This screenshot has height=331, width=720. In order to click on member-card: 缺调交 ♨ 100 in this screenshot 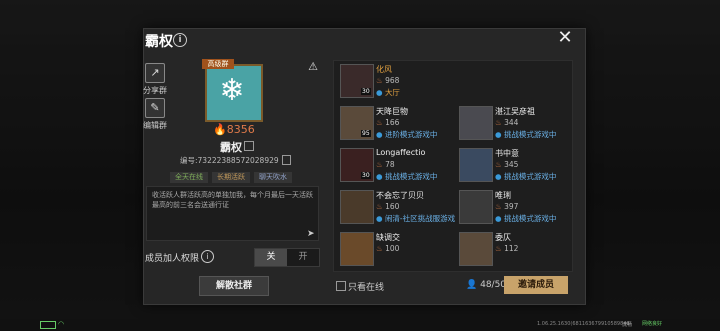, I will do `click(393, 248)`.